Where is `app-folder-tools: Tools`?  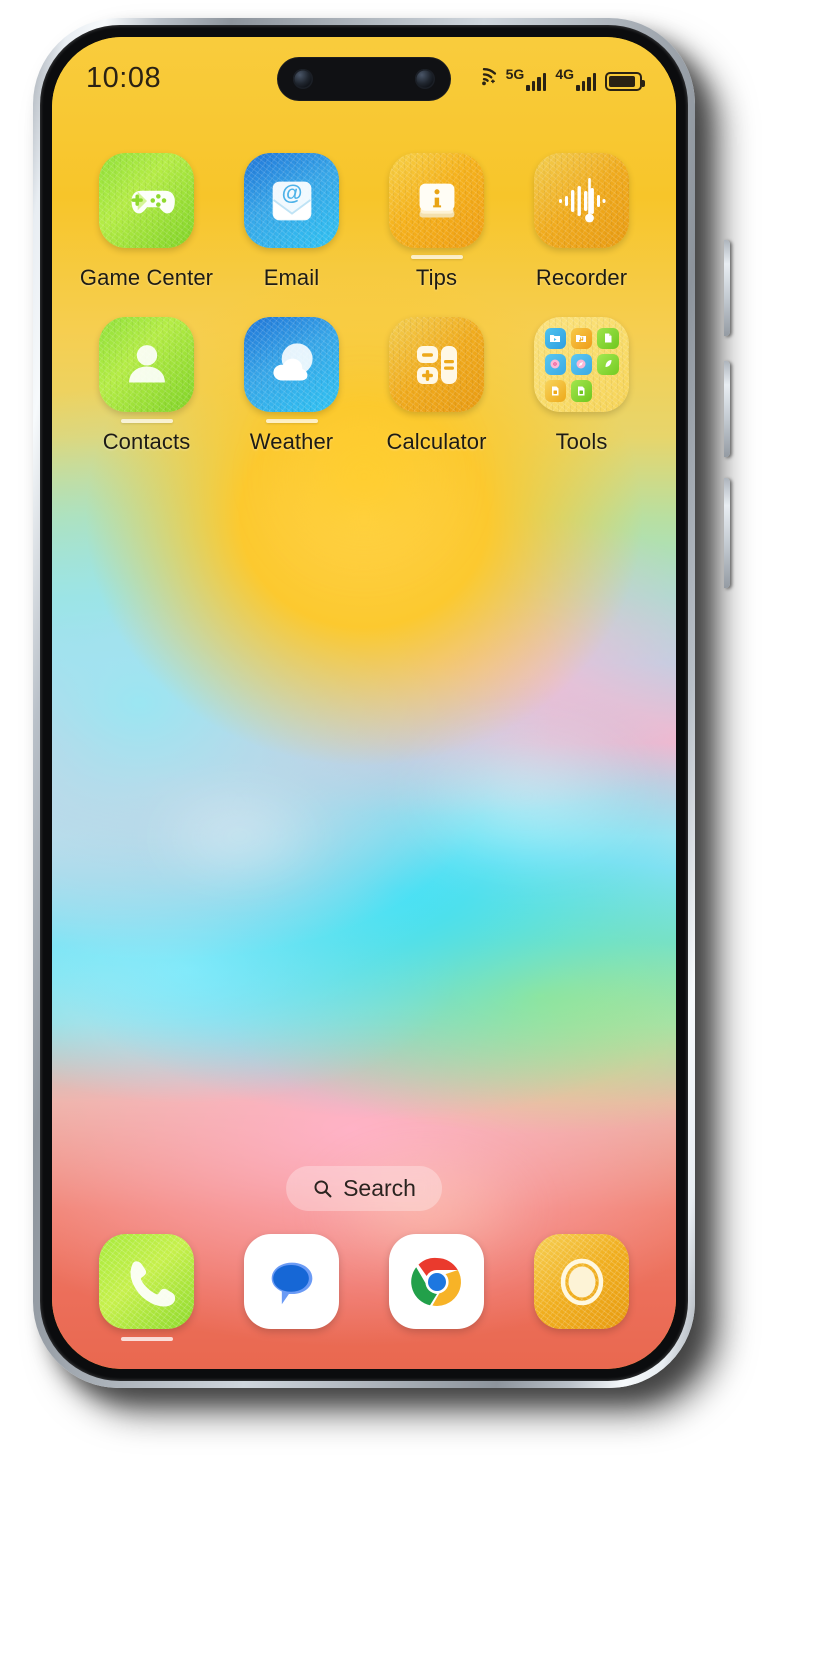
app-folder-tools: Tools is located at coordinates (581, 386).